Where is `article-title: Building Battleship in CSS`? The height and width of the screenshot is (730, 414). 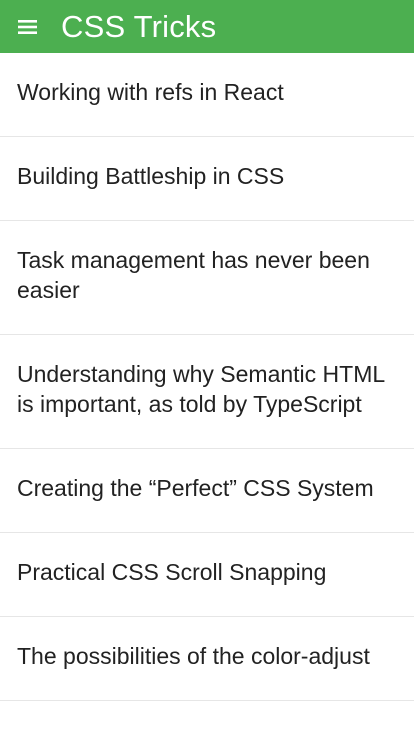 article-title: Building Battleship in CSS is located at coordinates (151, 176).